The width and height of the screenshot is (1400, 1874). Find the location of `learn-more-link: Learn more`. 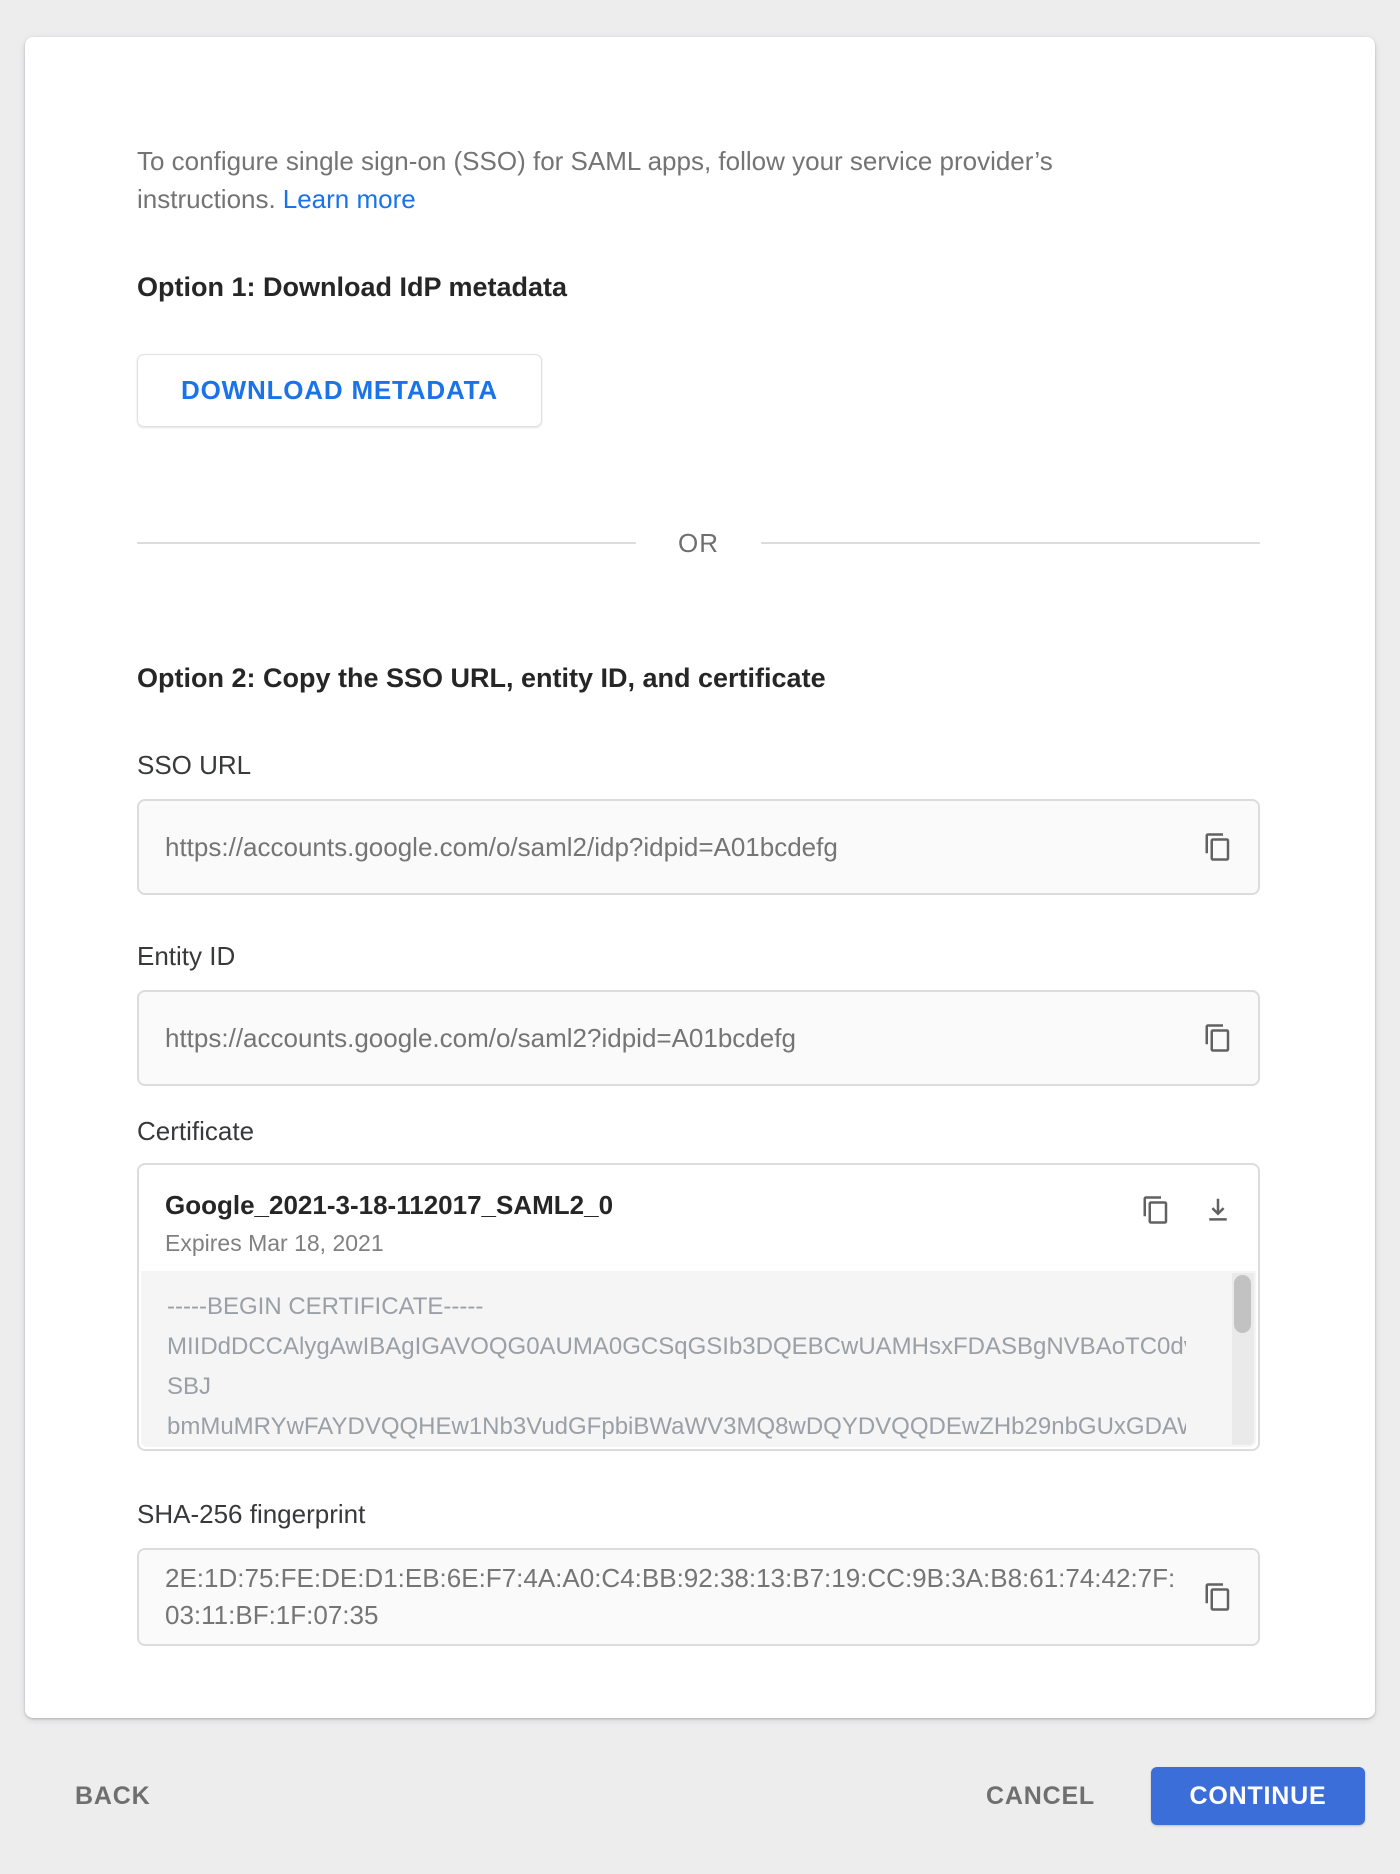

learn-more-link: Learn more is located at coordinates (349, 199).